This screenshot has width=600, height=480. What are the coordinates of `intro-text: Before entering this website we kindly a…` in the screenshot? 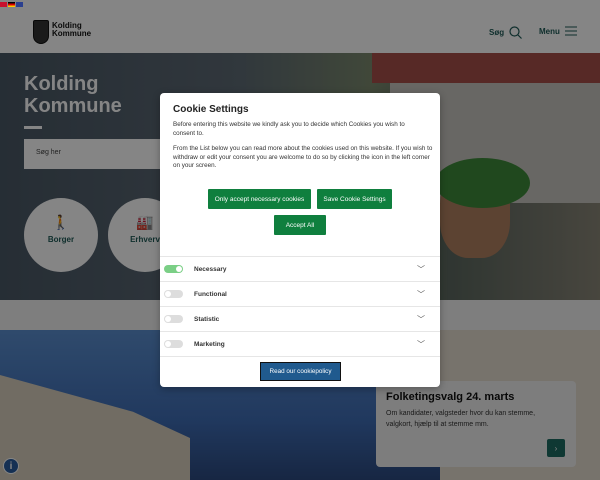 It's located at (289, 129).